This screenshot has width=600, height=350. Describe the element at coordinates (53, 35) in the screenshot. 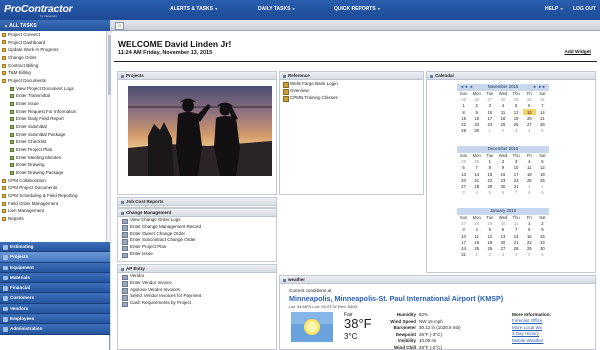

I see `task-item: Project Connect` at that location.